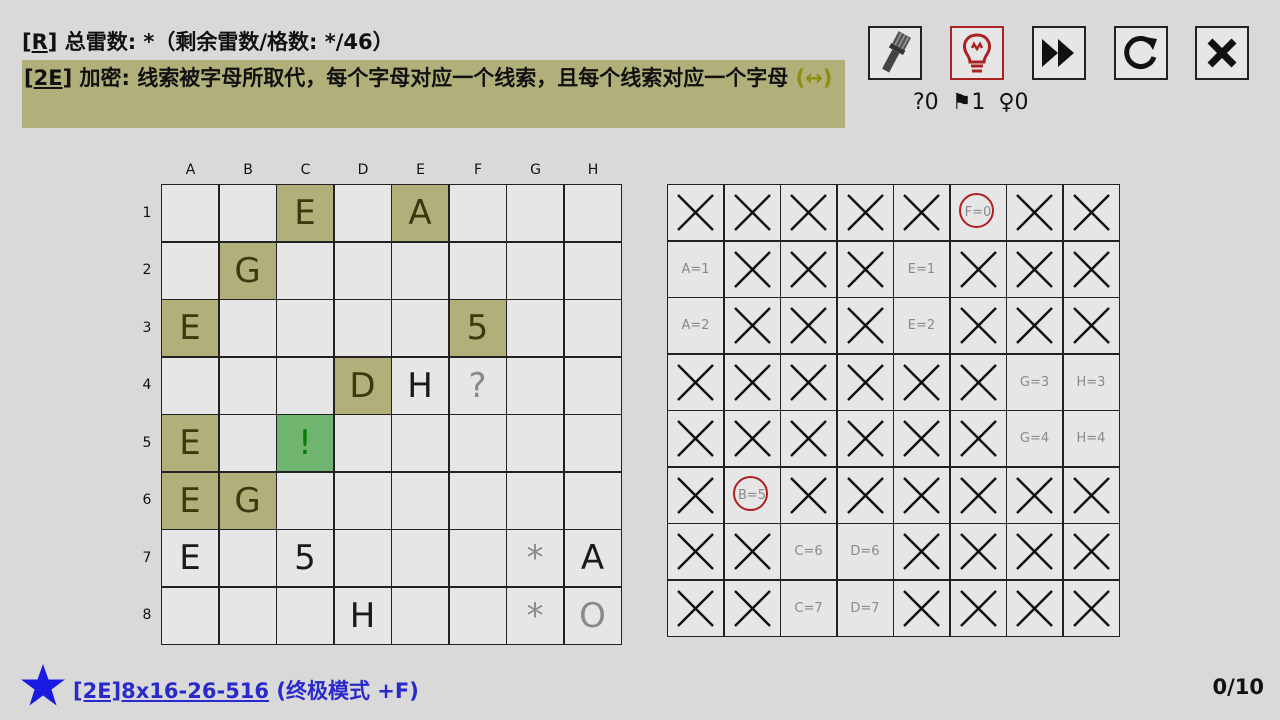 Image resolution: width=1280 pixels, height=720 pixels. What do you see at coordinates (1091, 382) in the screenshot?
I see `matrix-cell: H=3` at bounding box center [1091, 382].